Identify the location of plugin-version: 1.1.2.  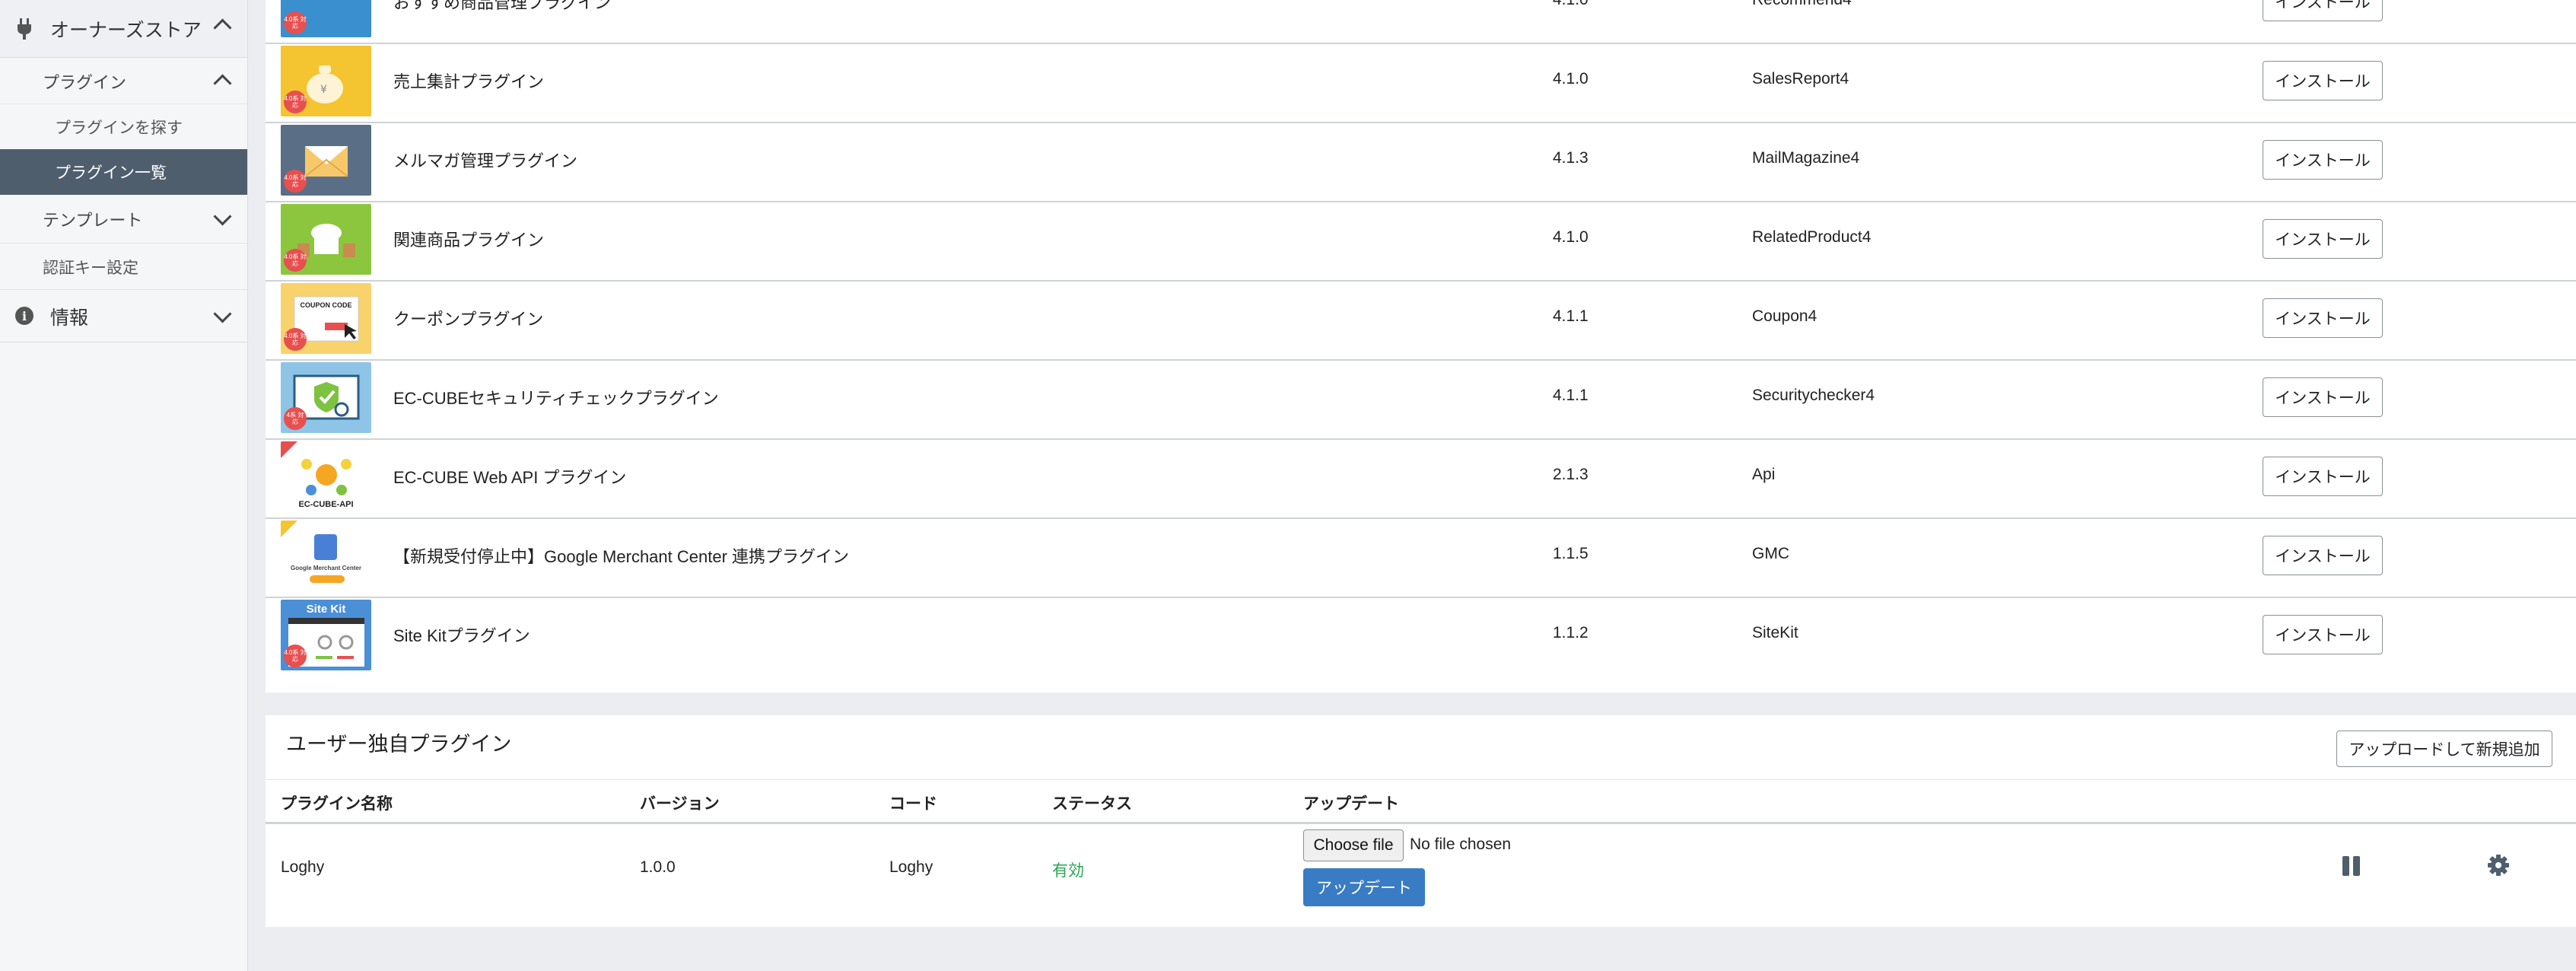
(1571, 632).